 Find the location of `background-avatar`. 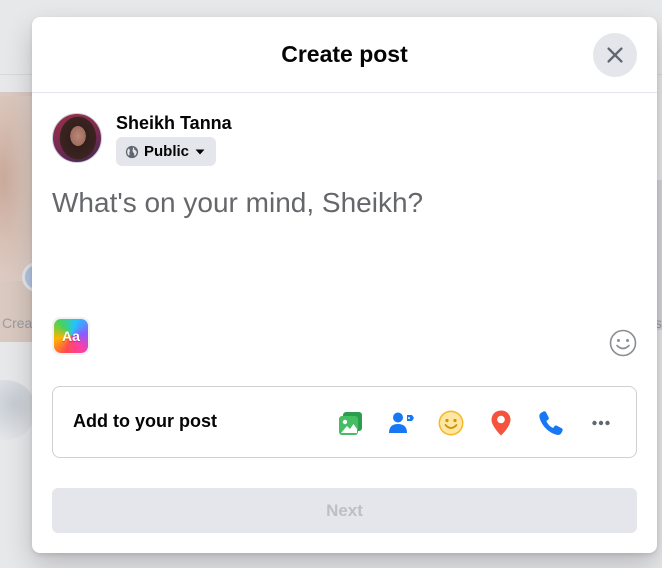

background-avatar is located at coordinates (18, 410).